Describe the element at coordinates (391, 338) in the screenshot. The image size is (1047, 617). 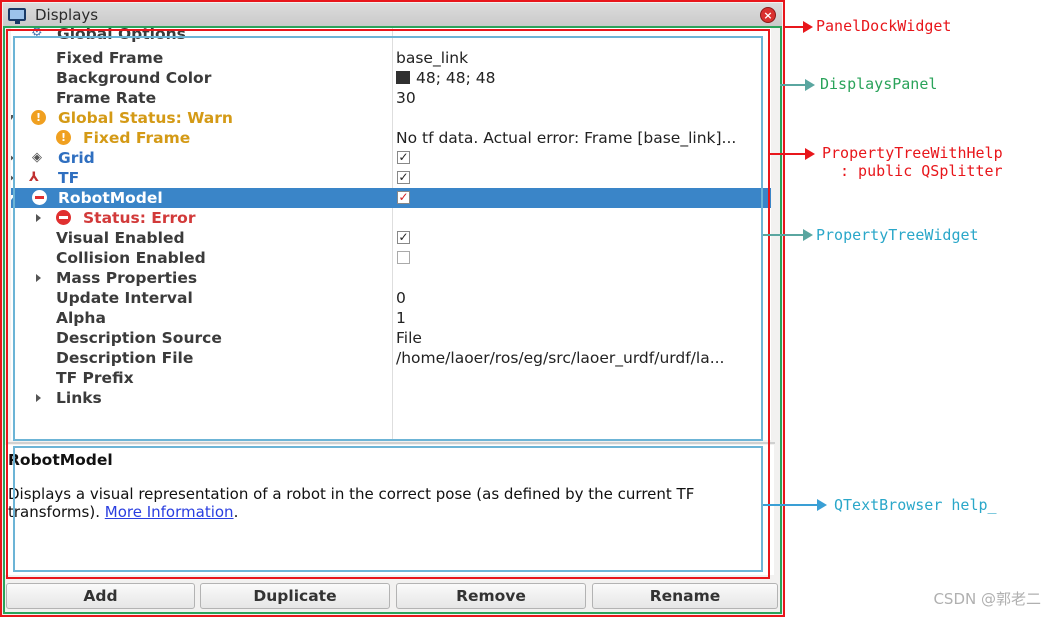
I see `tree-row-description-source: Description Source File` at that location.